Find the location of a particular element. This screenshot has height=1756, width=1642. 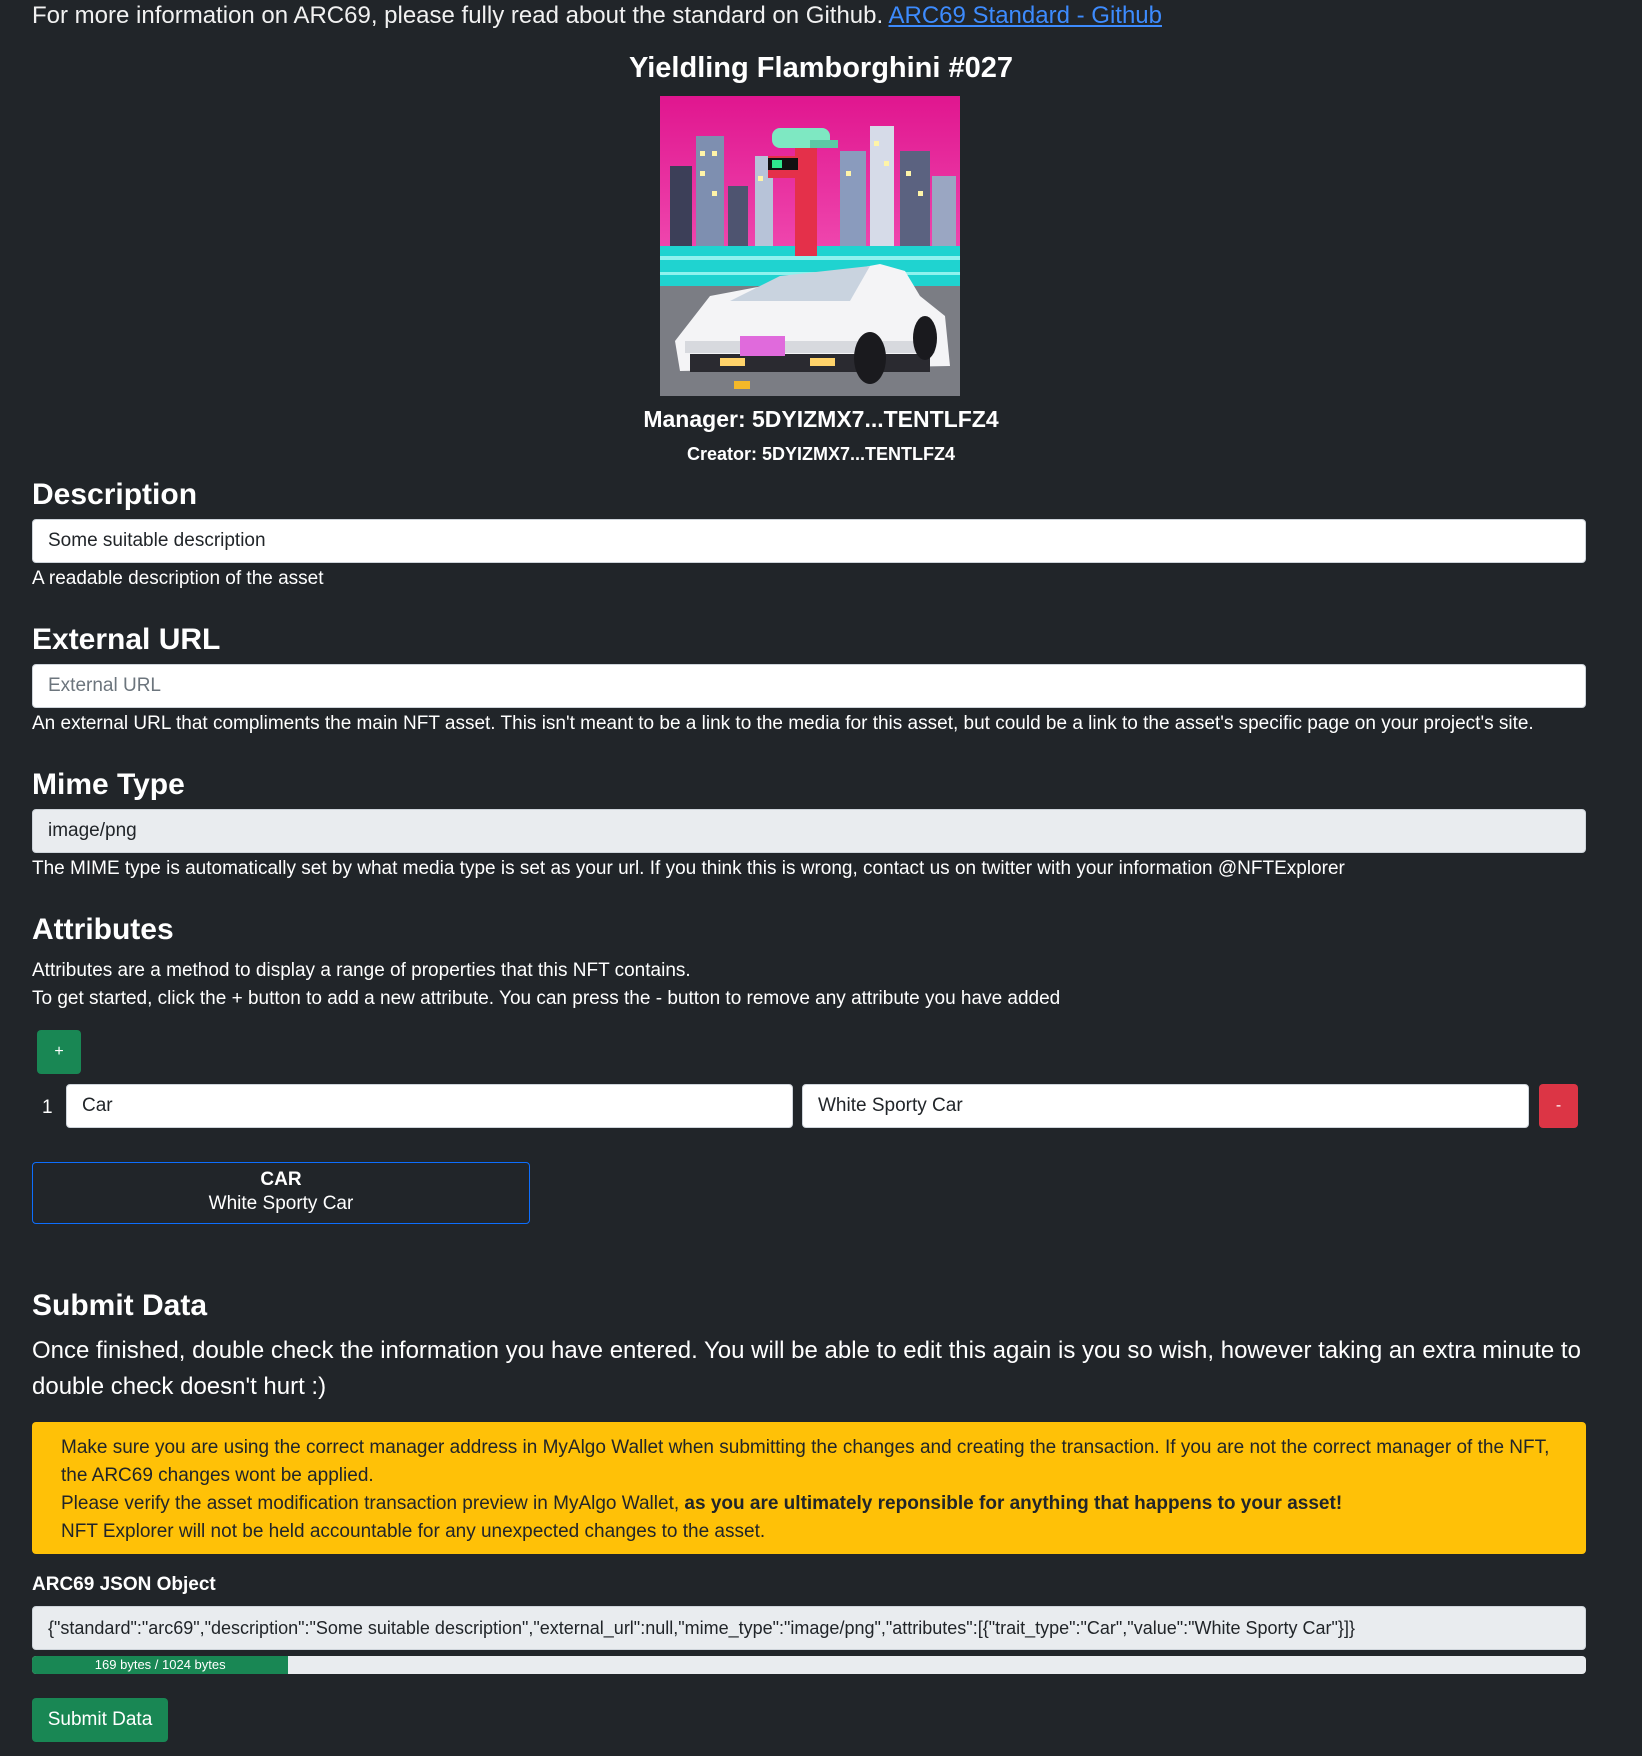

byte-size-progress: 169 bytes / 1024 bytes is located at coordinates (809, 1665).